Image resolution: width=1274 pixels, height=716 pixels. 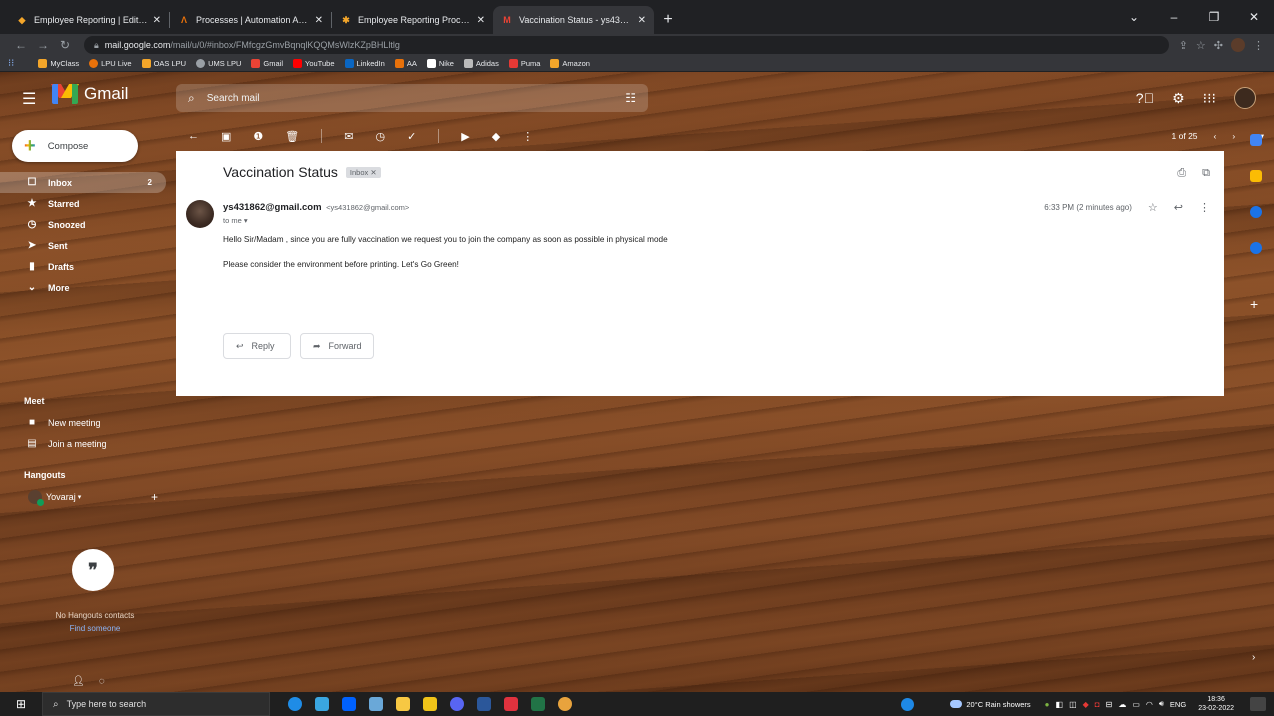 I want to click on recipient-line: to me ▾, so click(x=235, y=220).